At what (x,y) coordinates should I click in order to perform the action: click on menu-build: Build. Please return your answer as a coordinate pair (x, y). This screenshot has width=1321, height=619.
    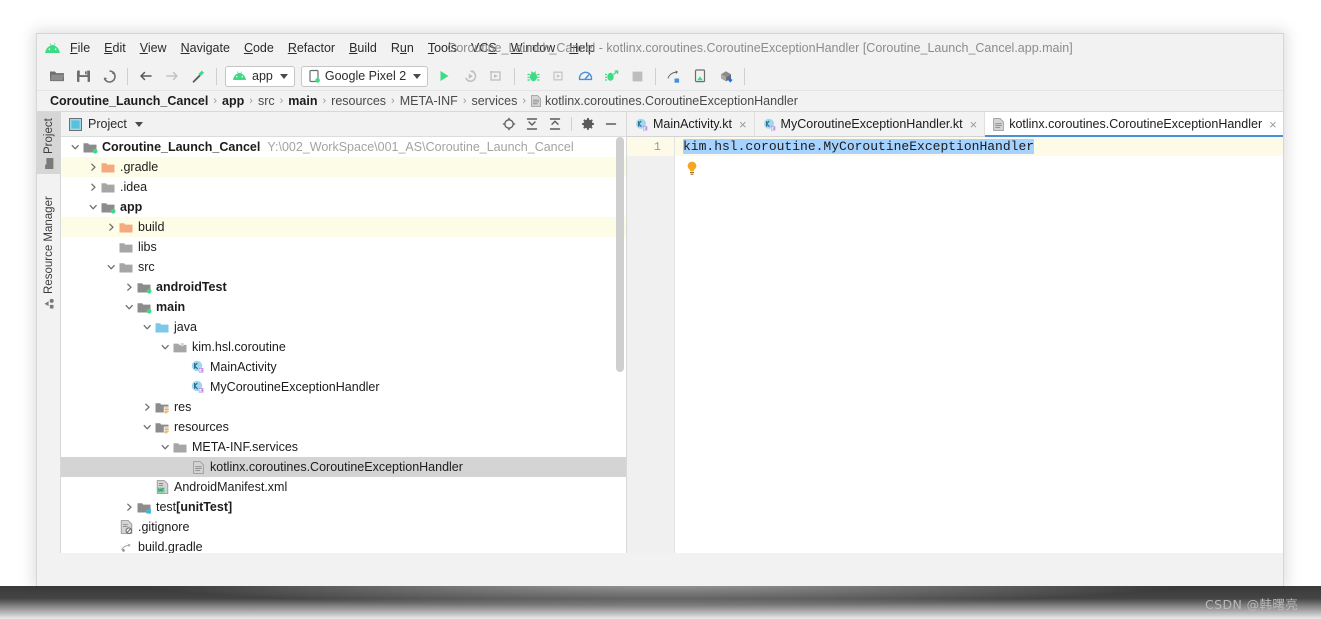
    Looking at the image, I should click on (363, 48).